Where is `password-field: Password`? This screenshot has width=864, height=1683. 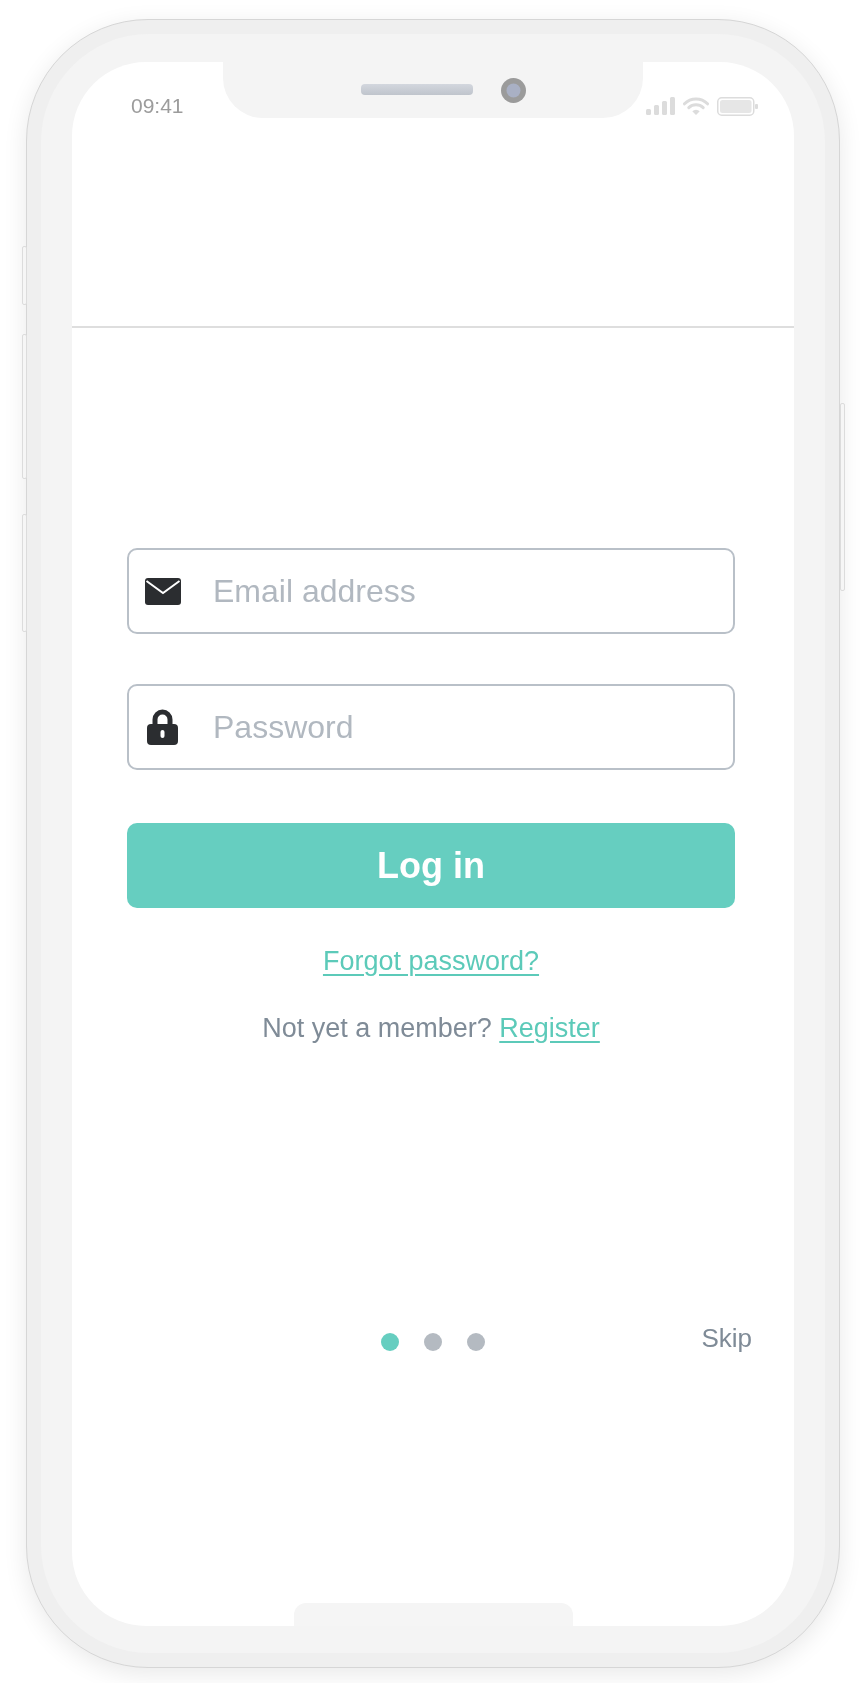
password-field: Password is located at coordinates (431, 727).